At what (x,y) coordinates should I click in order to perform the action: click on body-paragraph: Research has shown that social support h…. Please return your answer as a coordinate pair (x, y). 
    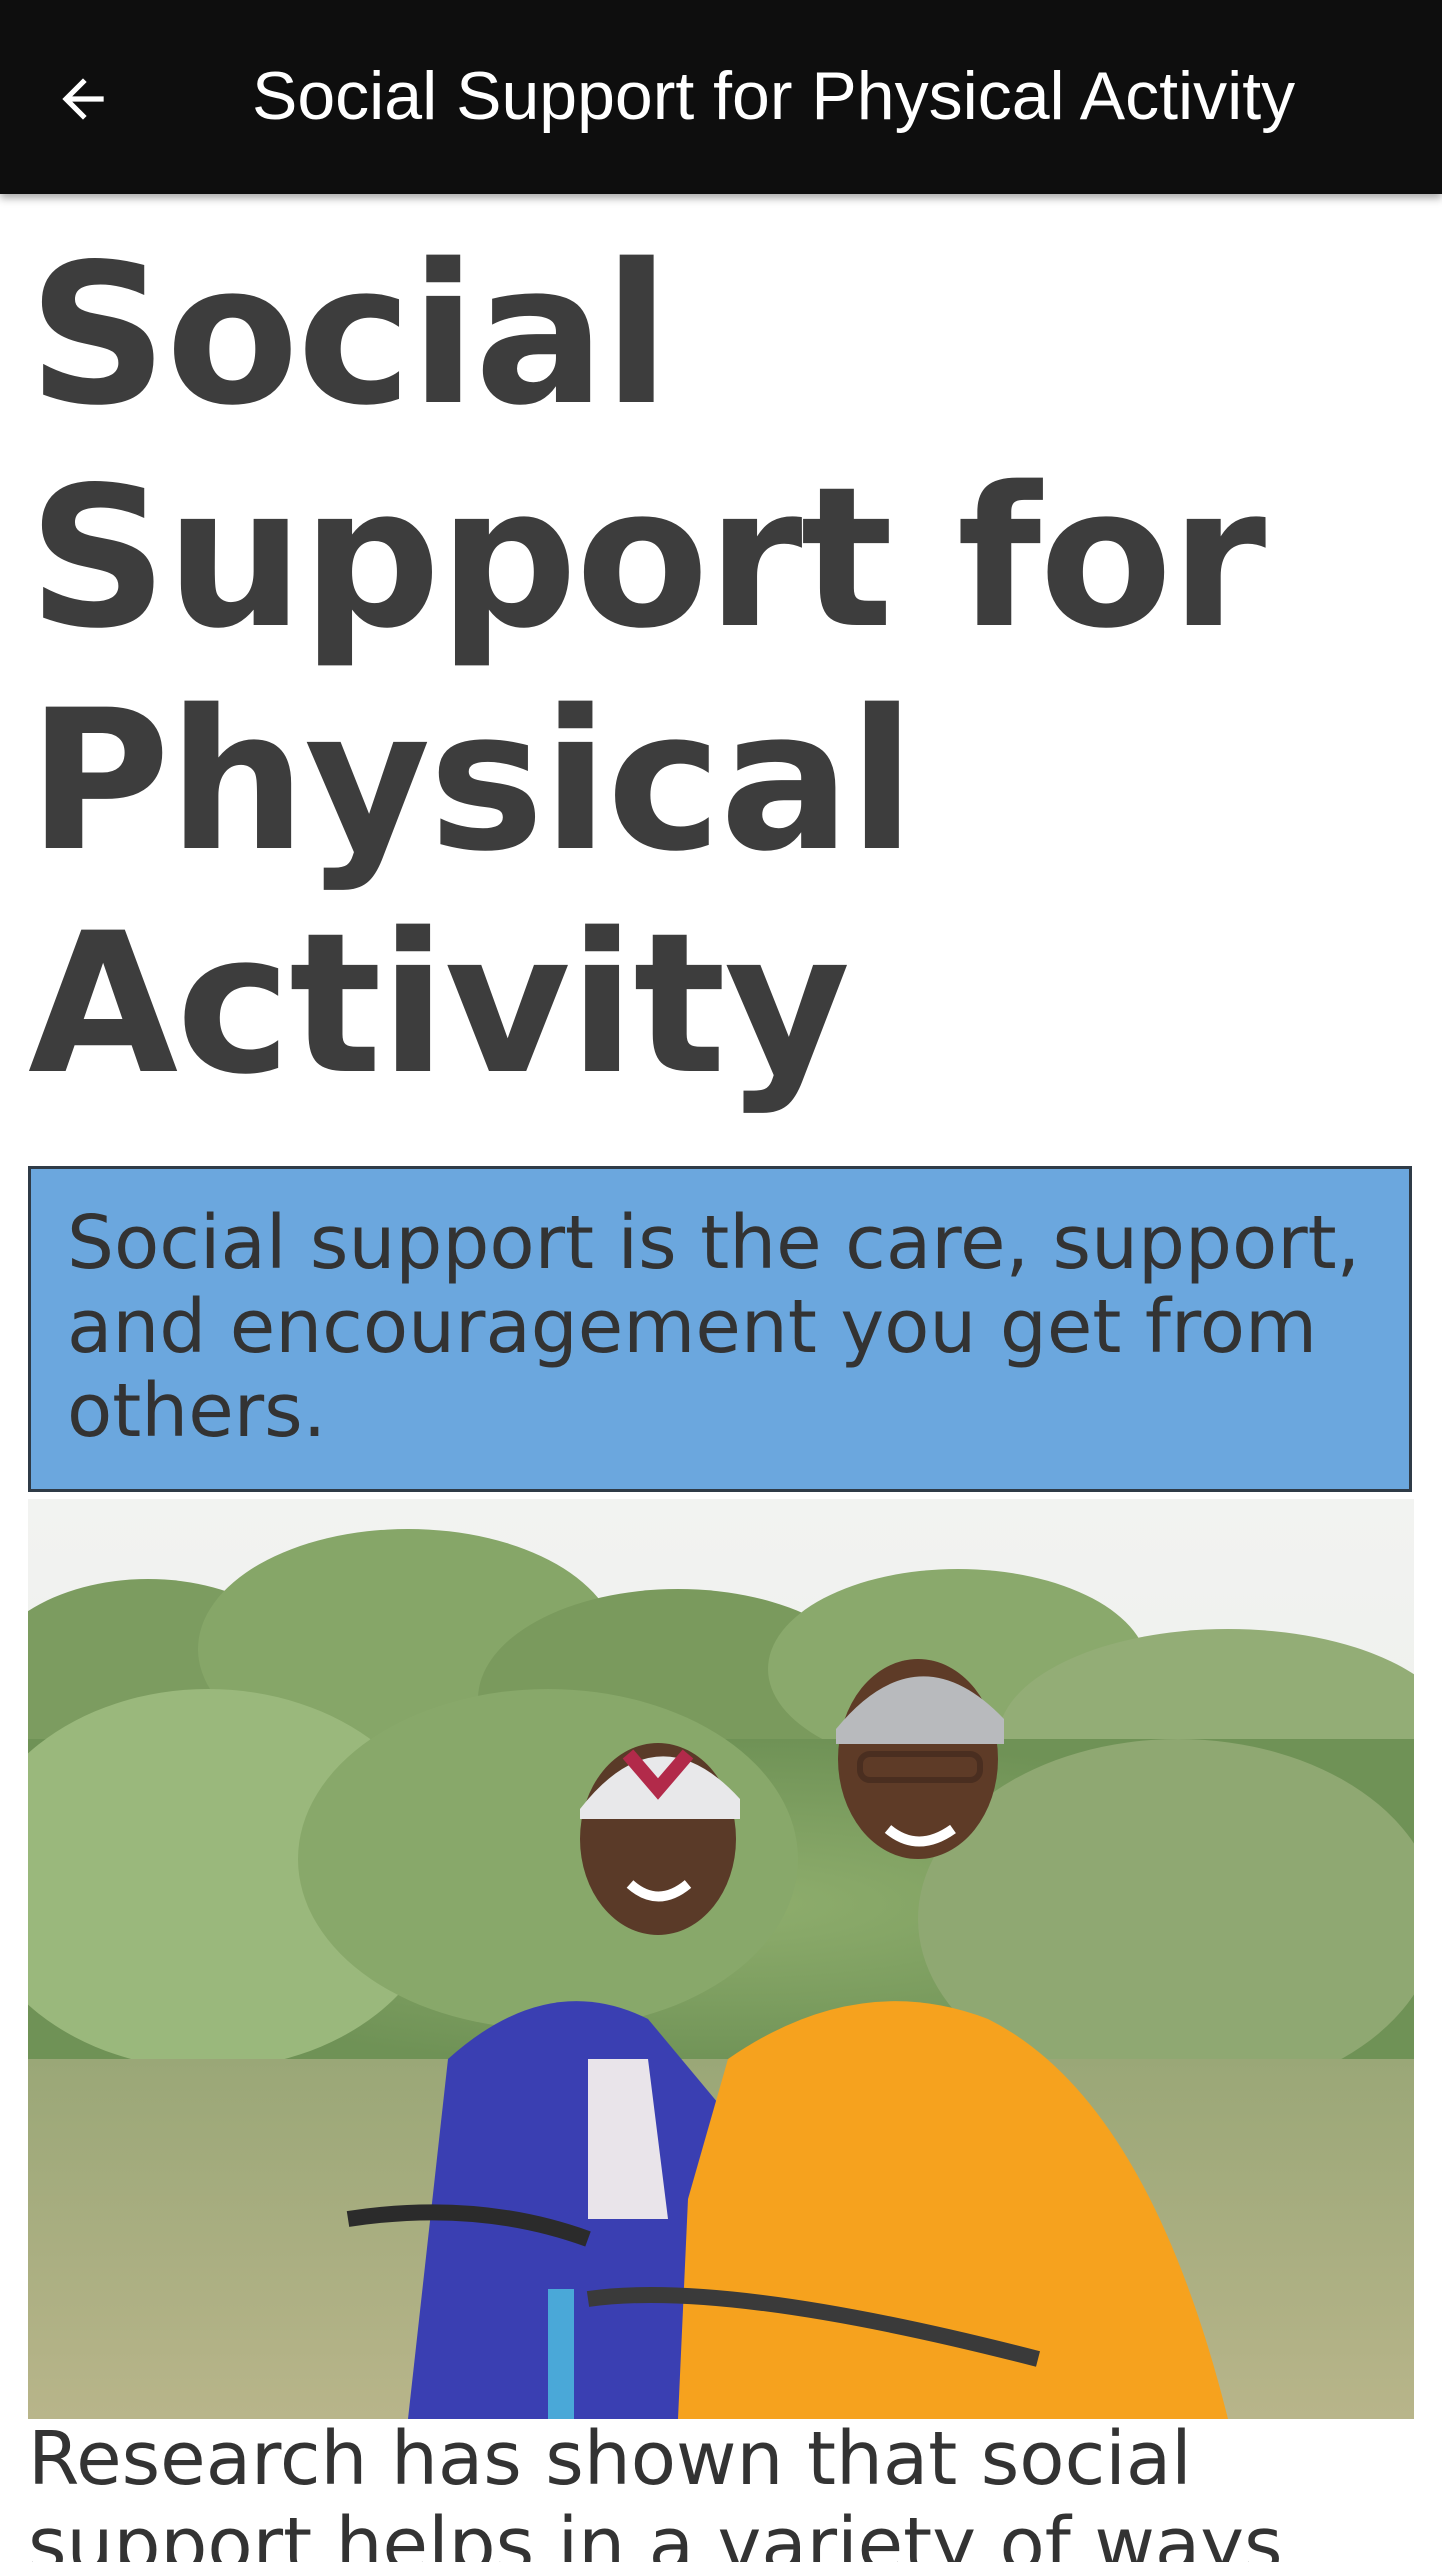
    Looking at the image, I should click on (655, 2489).